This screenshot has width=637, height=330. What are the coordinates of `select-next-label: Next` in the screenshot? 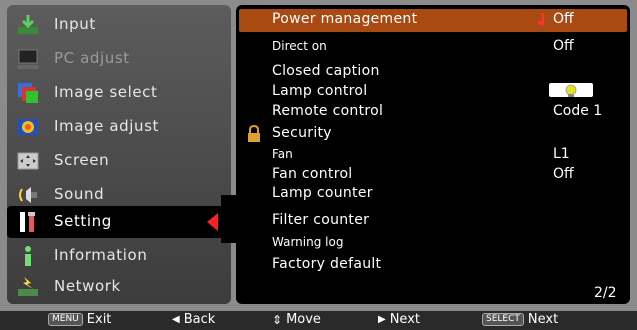 It's located at (543, 319).